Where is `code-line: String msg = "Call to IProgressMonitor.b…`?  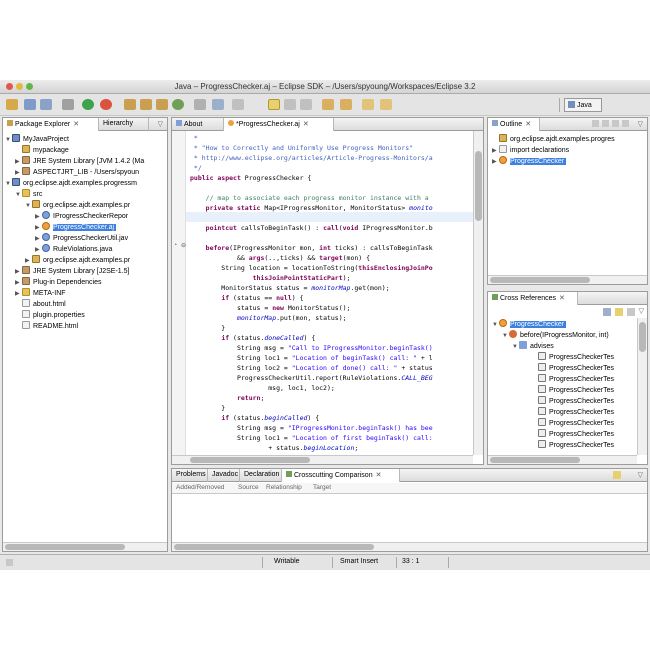 code-line: String msg = "Call to IProgressMonitor.b… is located at coordinates (311, 348).